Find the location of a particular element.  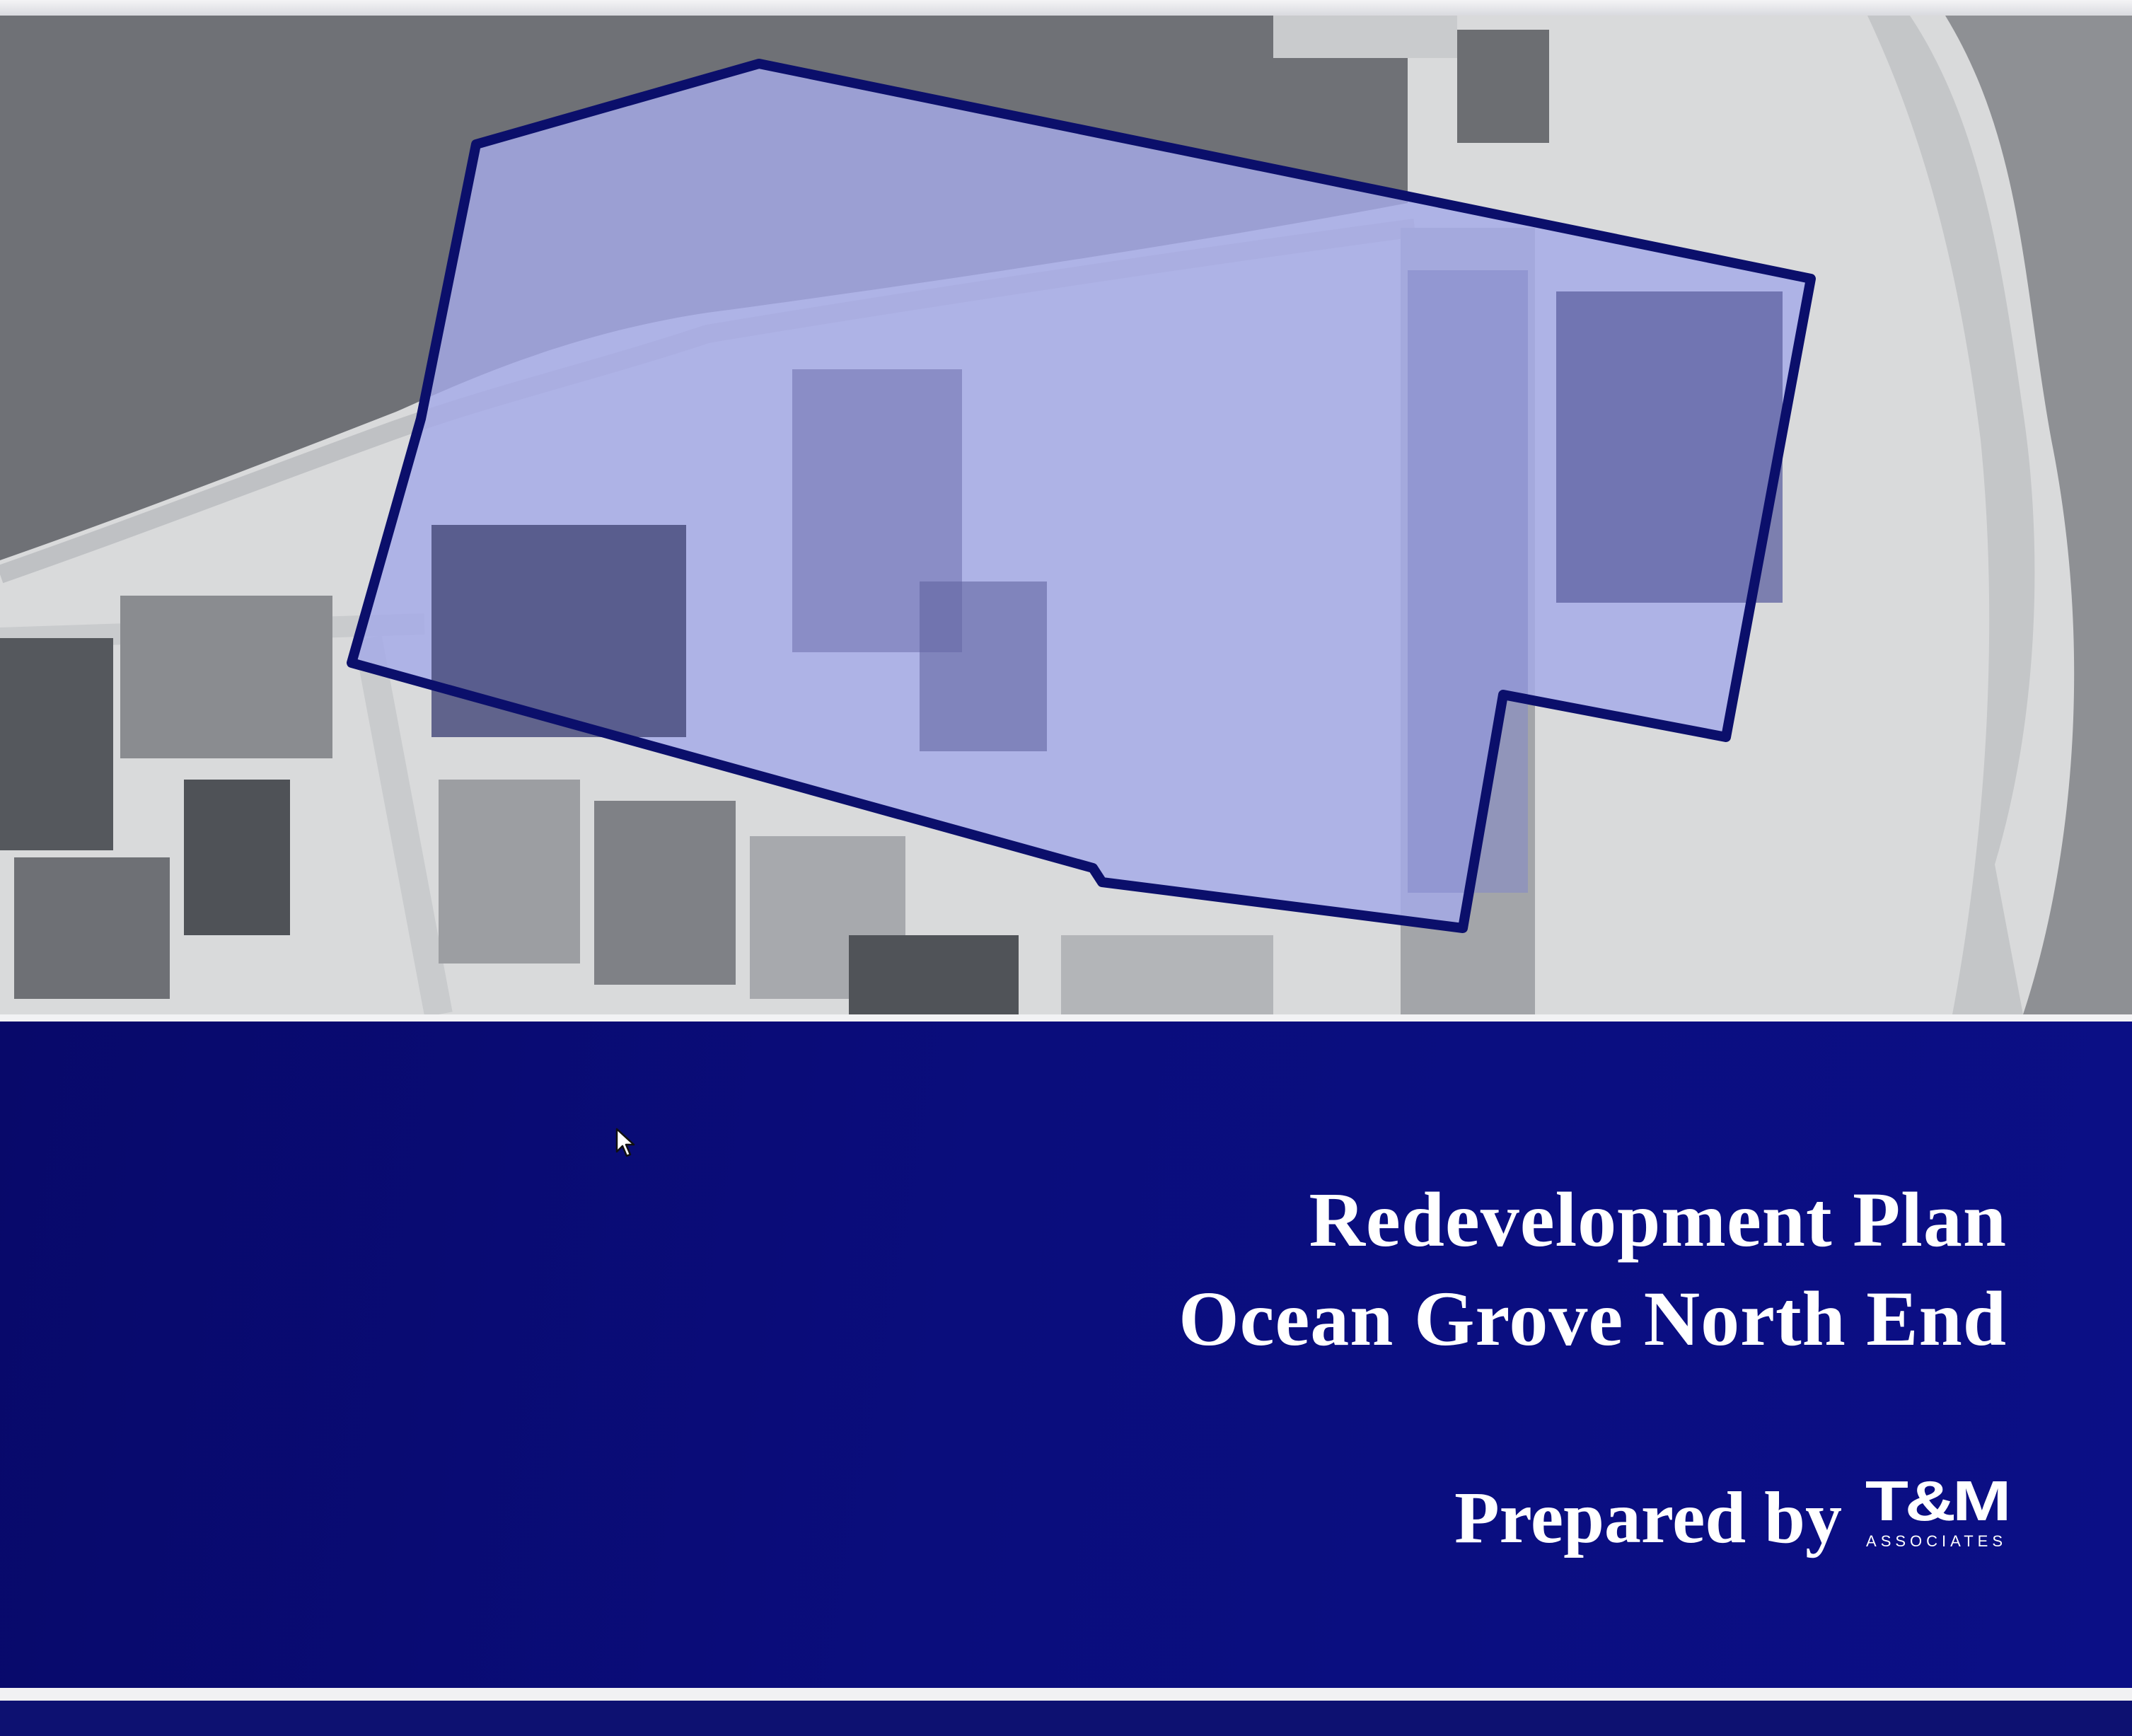

tm-associates-logo: T&M ASSOCIATES is located at coordinates (1938, 1515).